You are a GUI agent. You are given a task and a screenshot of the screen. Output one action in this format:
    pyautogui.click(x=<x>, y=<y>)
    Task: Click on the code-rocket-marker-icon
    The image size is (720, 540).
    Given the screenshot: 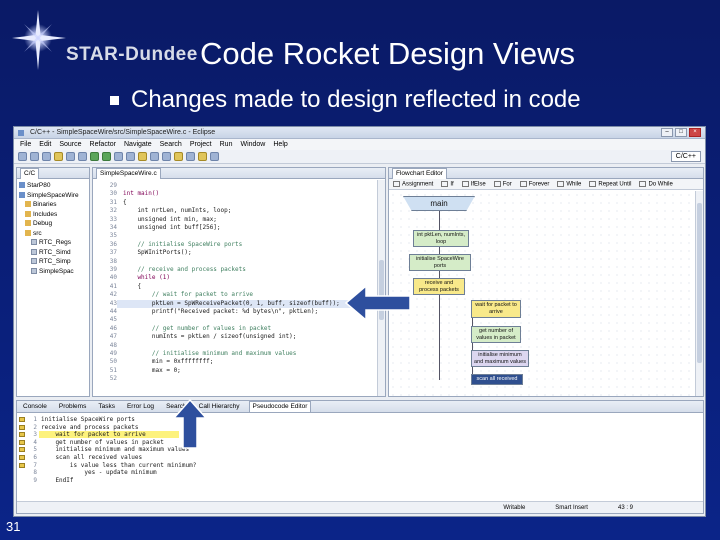 What is the action you would take?
    pyautogui.click(x=22, y=419)
    